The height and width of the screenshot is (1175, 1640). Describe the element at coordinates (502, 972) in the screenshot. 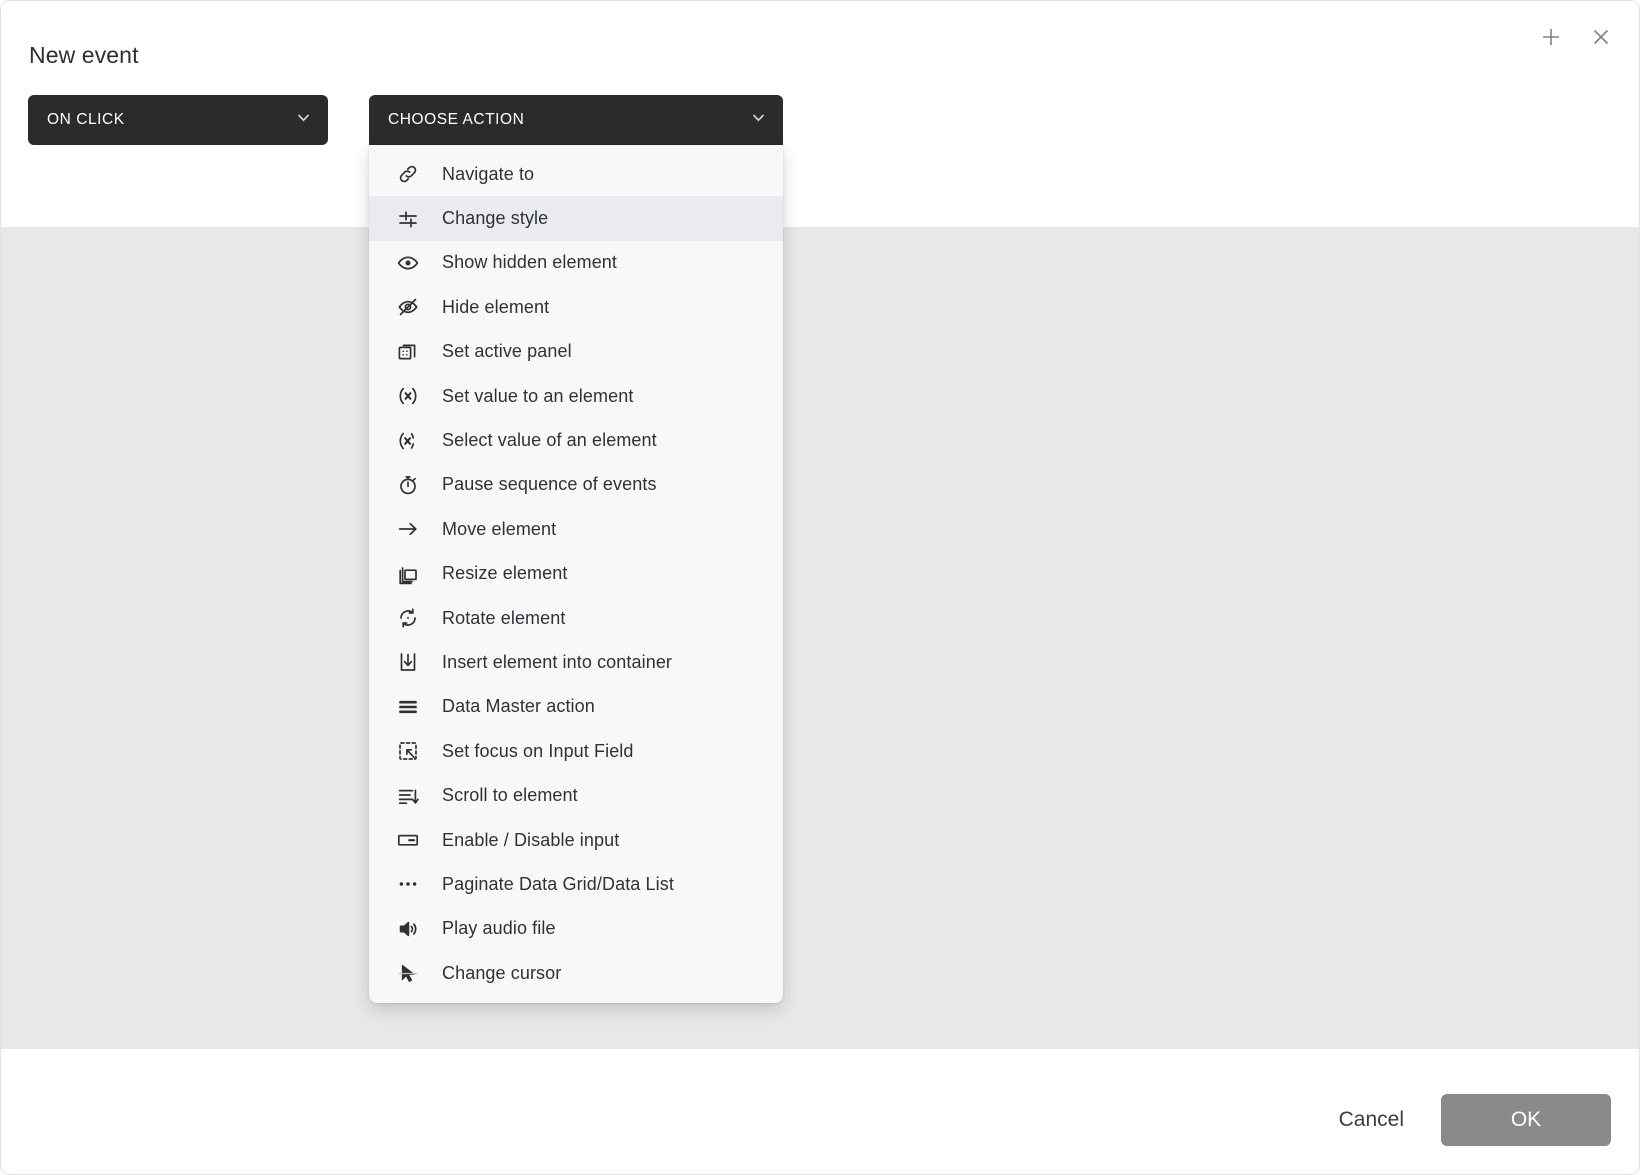

I see `menu-item-label: Change cursor` at that location.